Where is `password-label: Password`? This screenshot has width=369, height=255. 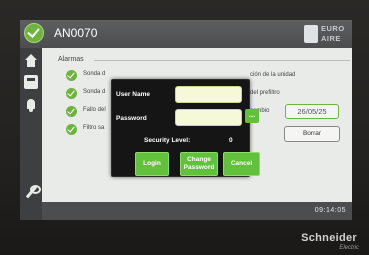
password-label: Password is located at coordinates (131, 118).